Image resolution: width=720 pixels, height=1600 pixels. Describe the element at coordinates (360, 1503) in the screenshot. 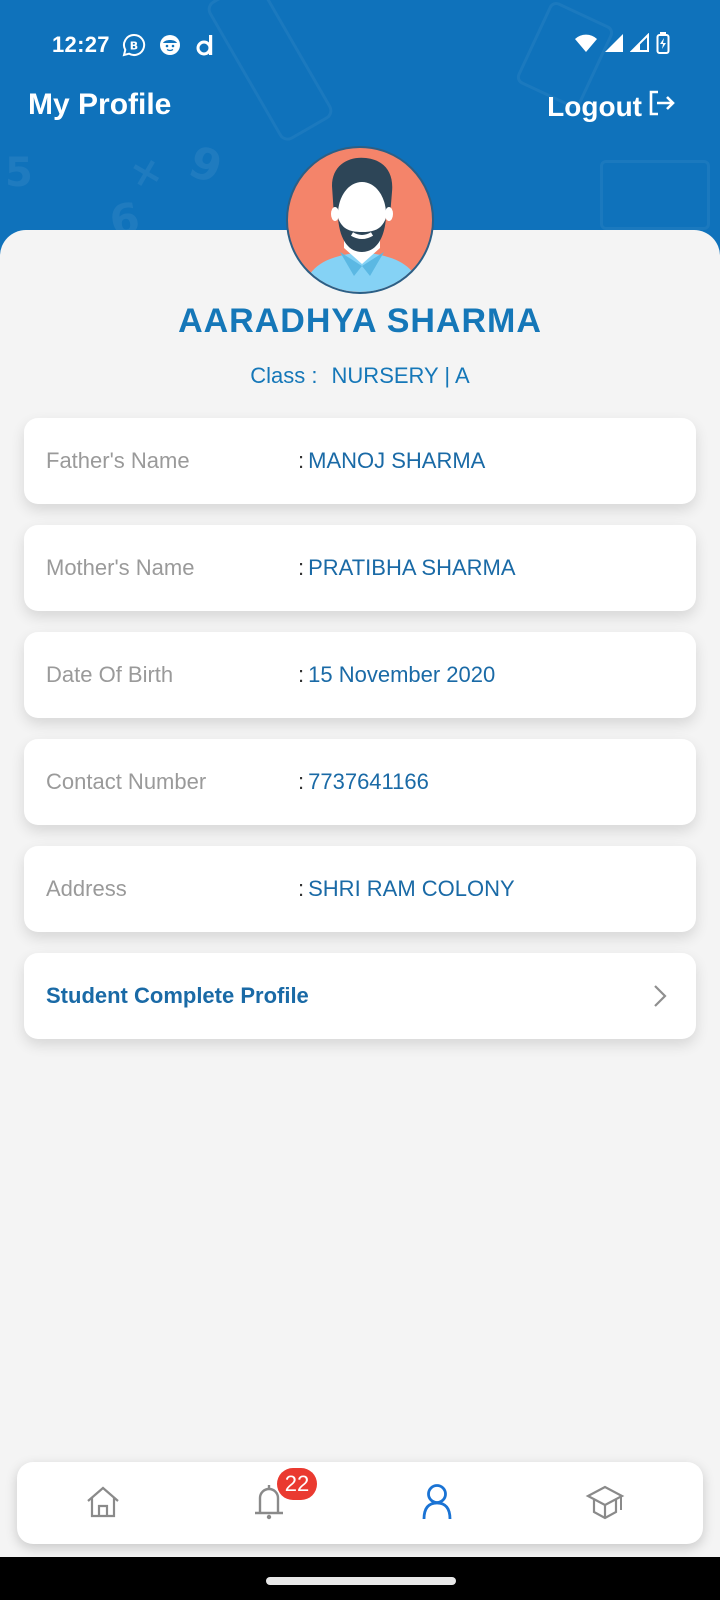

I see `bottom-navigation` at that location.